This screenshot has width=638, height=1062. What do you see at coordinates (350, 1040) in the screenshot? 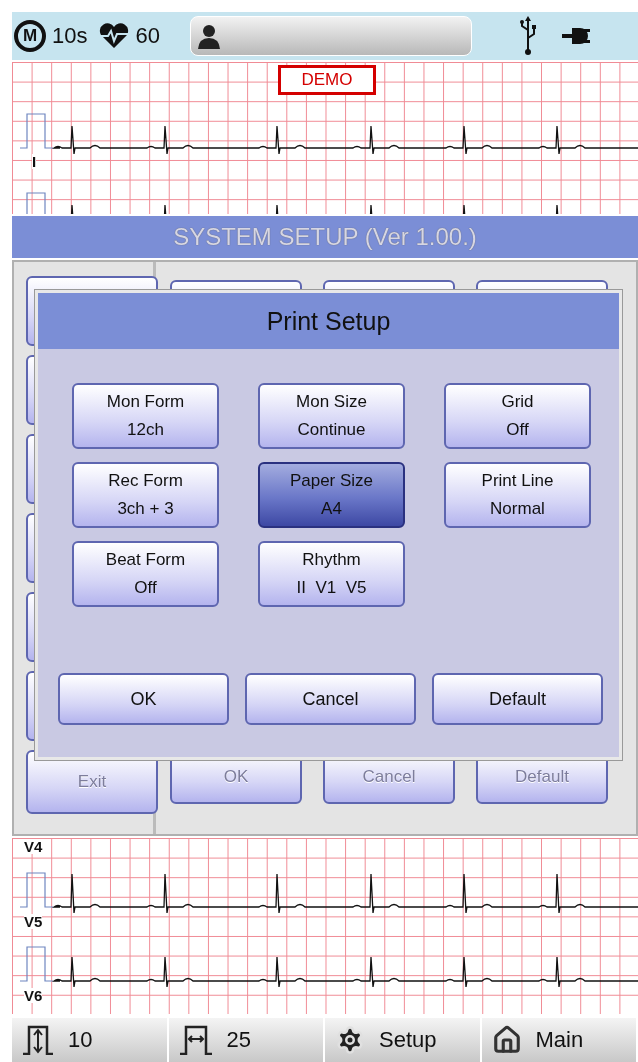
I see `settings-icon` at bounding box center [350, 1040].